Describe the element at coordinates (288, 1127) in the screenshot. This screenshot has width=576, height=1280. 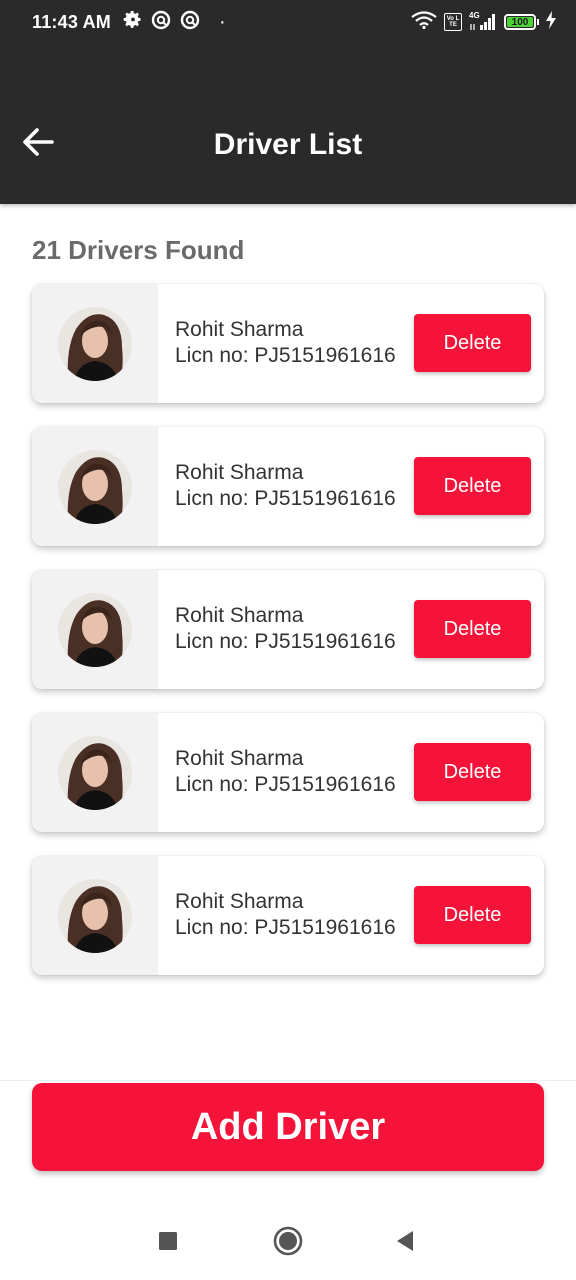
I see `add-driver-button: Add Driver` at that location.